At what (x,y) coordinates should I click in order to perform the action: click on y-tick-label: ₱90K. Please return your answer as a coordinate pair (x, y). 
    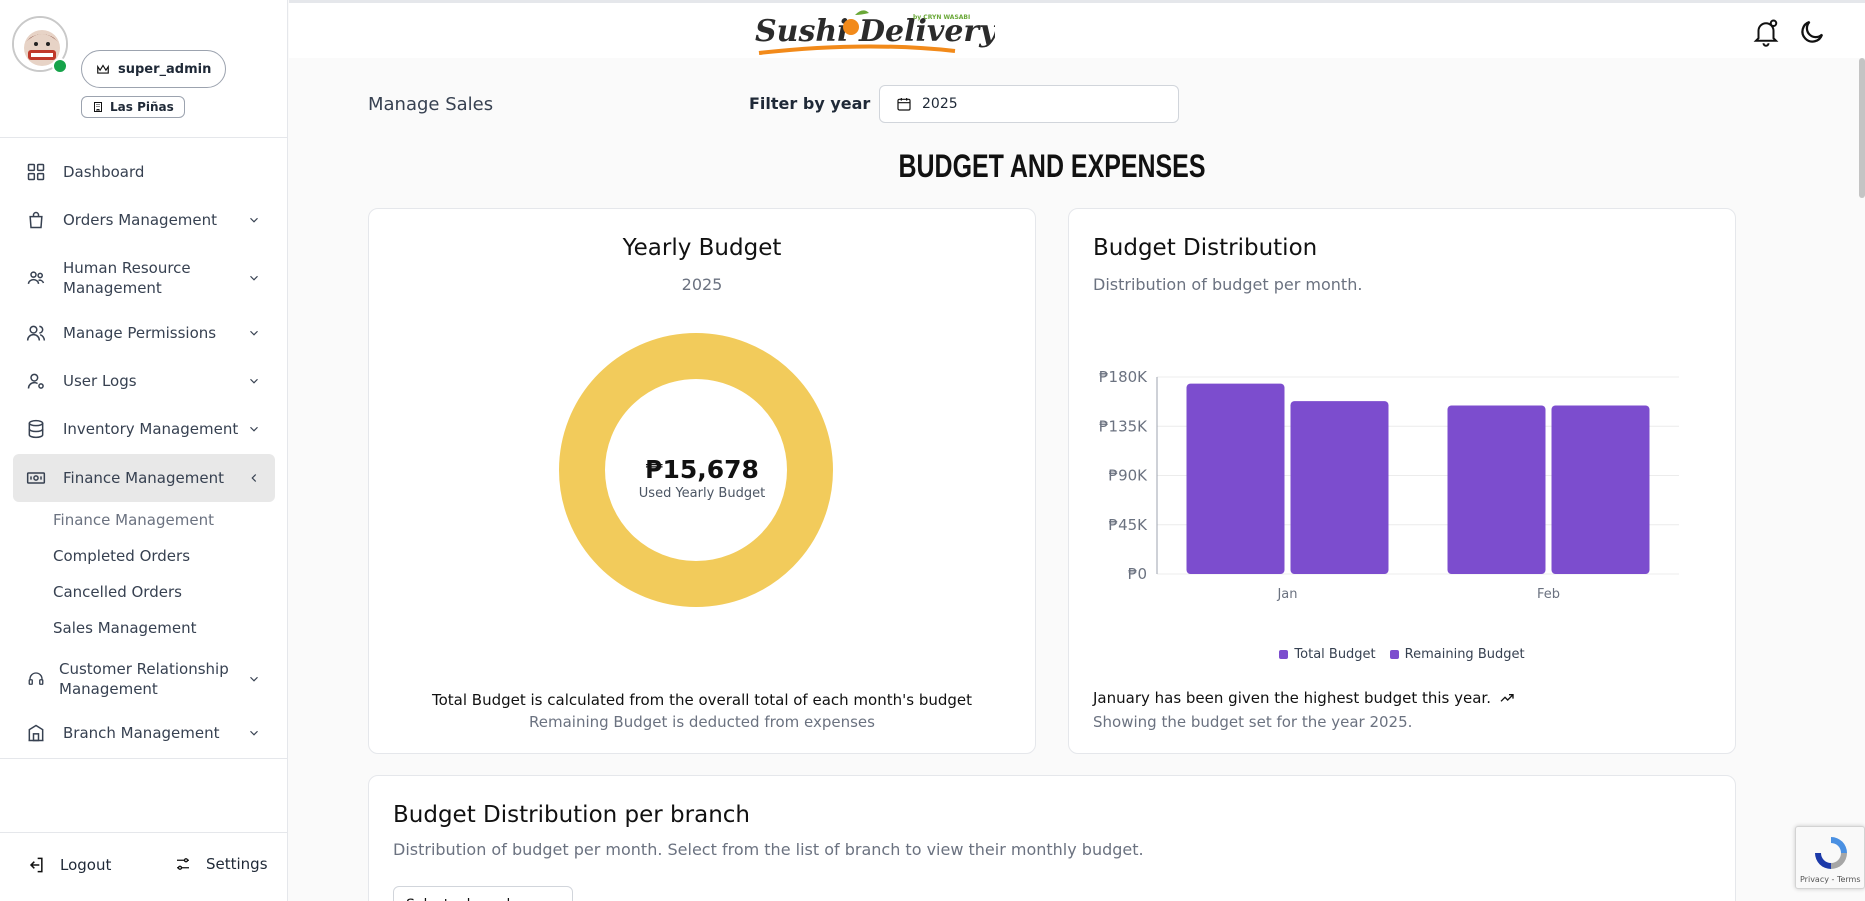
    Looking at the image, I should click on (1129, 476).